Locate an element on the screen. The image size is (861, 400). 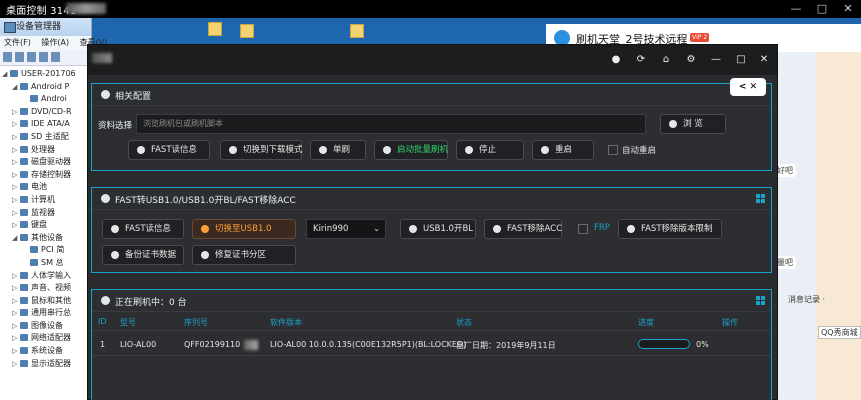
device-tree-item: ▷ DVD/CD-R is located at coordinates (46, 112).